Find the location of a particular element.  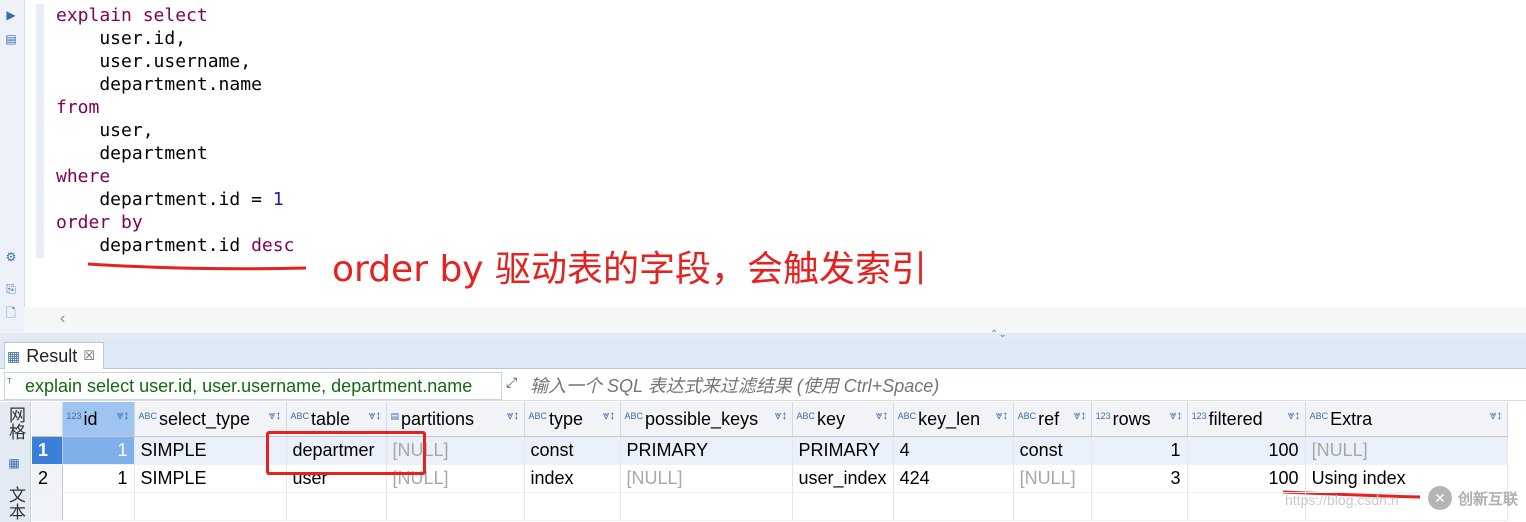

column-header-filtered: 123 filtered ⩔↕ is located at coordinates (1246, 419).